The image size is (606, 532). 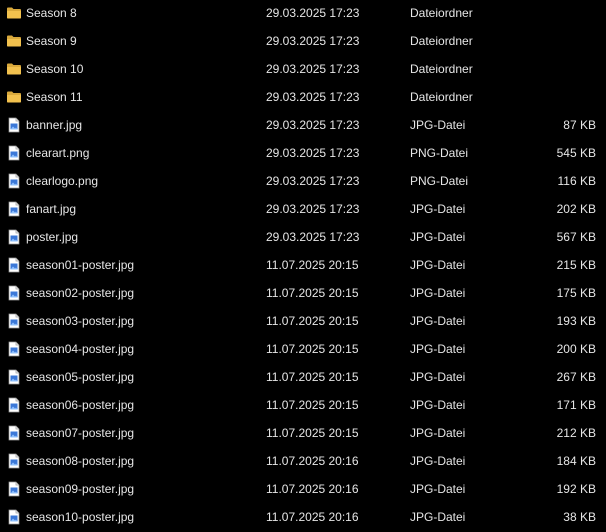 I want to click on file-name: season02-poster.jpg, so click(x=80, y=293).